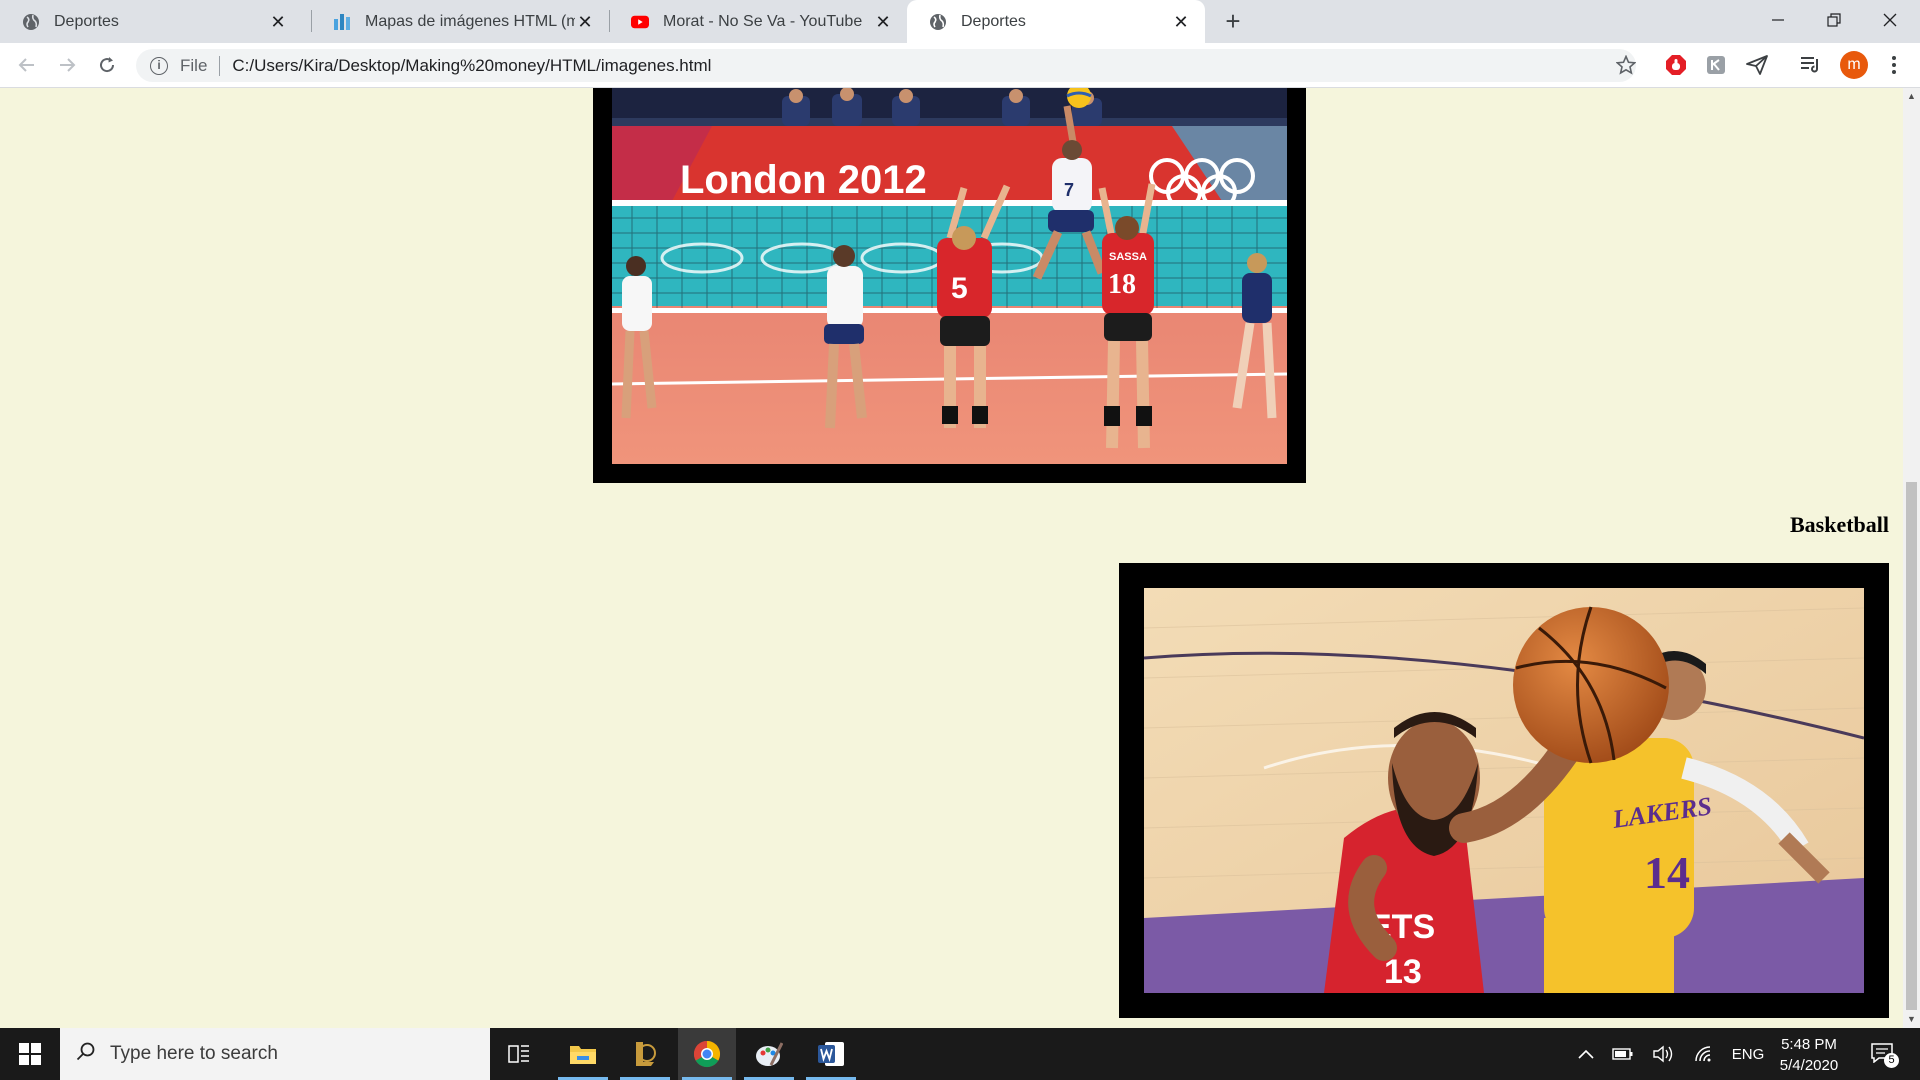 The height and width of the screenshot is (1080, 1920). I want to click on basketball-scene: LAKERS 14 ETS 13, so click(1504, 790).